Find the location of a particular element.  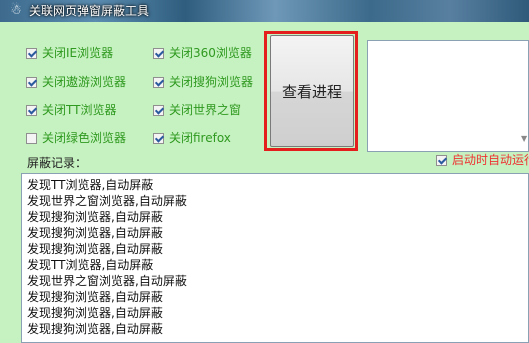

close-360-checkbox: 关闭360浏览器 is located at coordinates (202, 53).